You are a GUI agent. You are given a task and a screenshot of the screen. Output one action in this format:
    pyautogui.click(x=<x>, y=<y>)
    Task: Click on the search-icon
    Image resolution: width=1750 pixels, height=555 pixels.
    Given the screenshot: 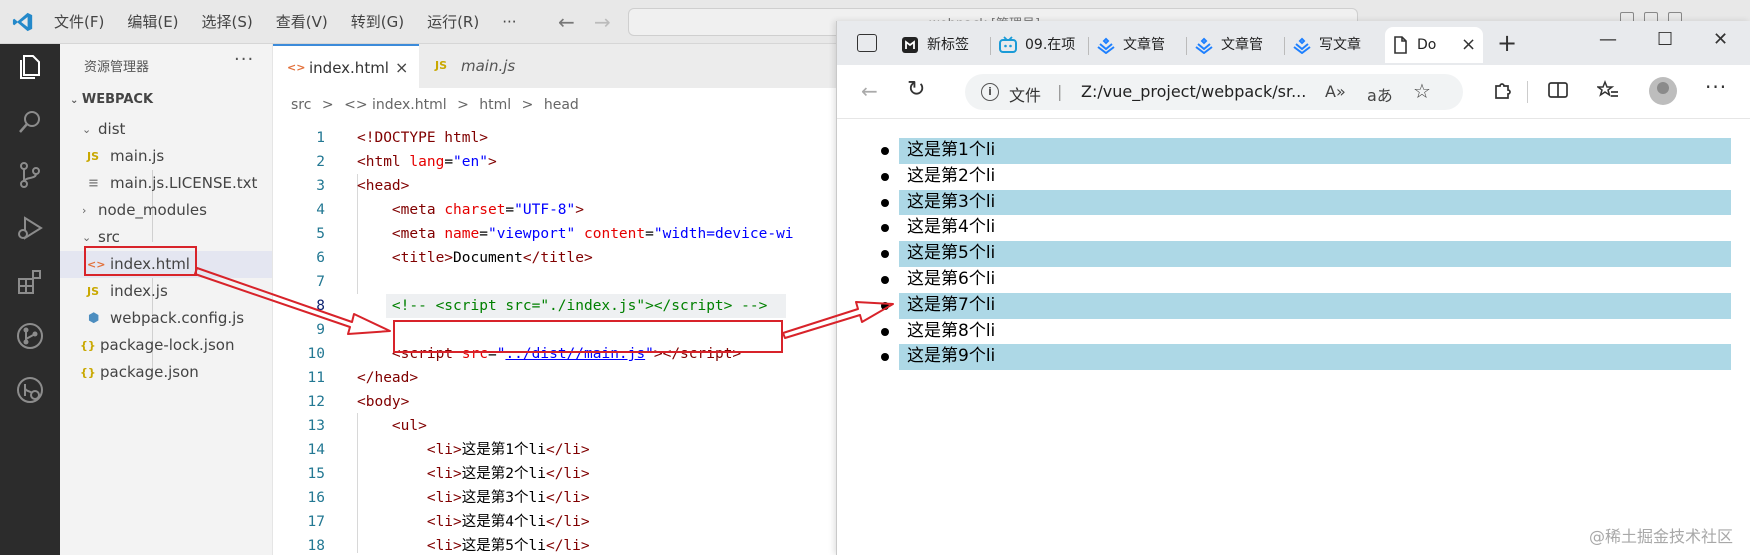 What is the action you would take?
    pyautogui.click(x=30, y=122)
    